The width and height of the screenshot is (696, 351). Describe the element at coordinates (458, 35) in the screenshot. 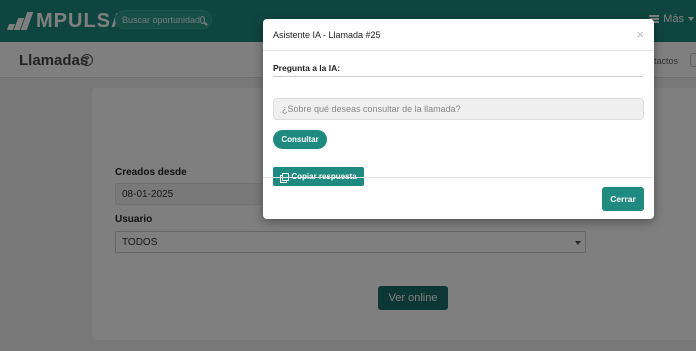

I see `modal-header: Asistente IA - Llamada #25 ×` at that location.